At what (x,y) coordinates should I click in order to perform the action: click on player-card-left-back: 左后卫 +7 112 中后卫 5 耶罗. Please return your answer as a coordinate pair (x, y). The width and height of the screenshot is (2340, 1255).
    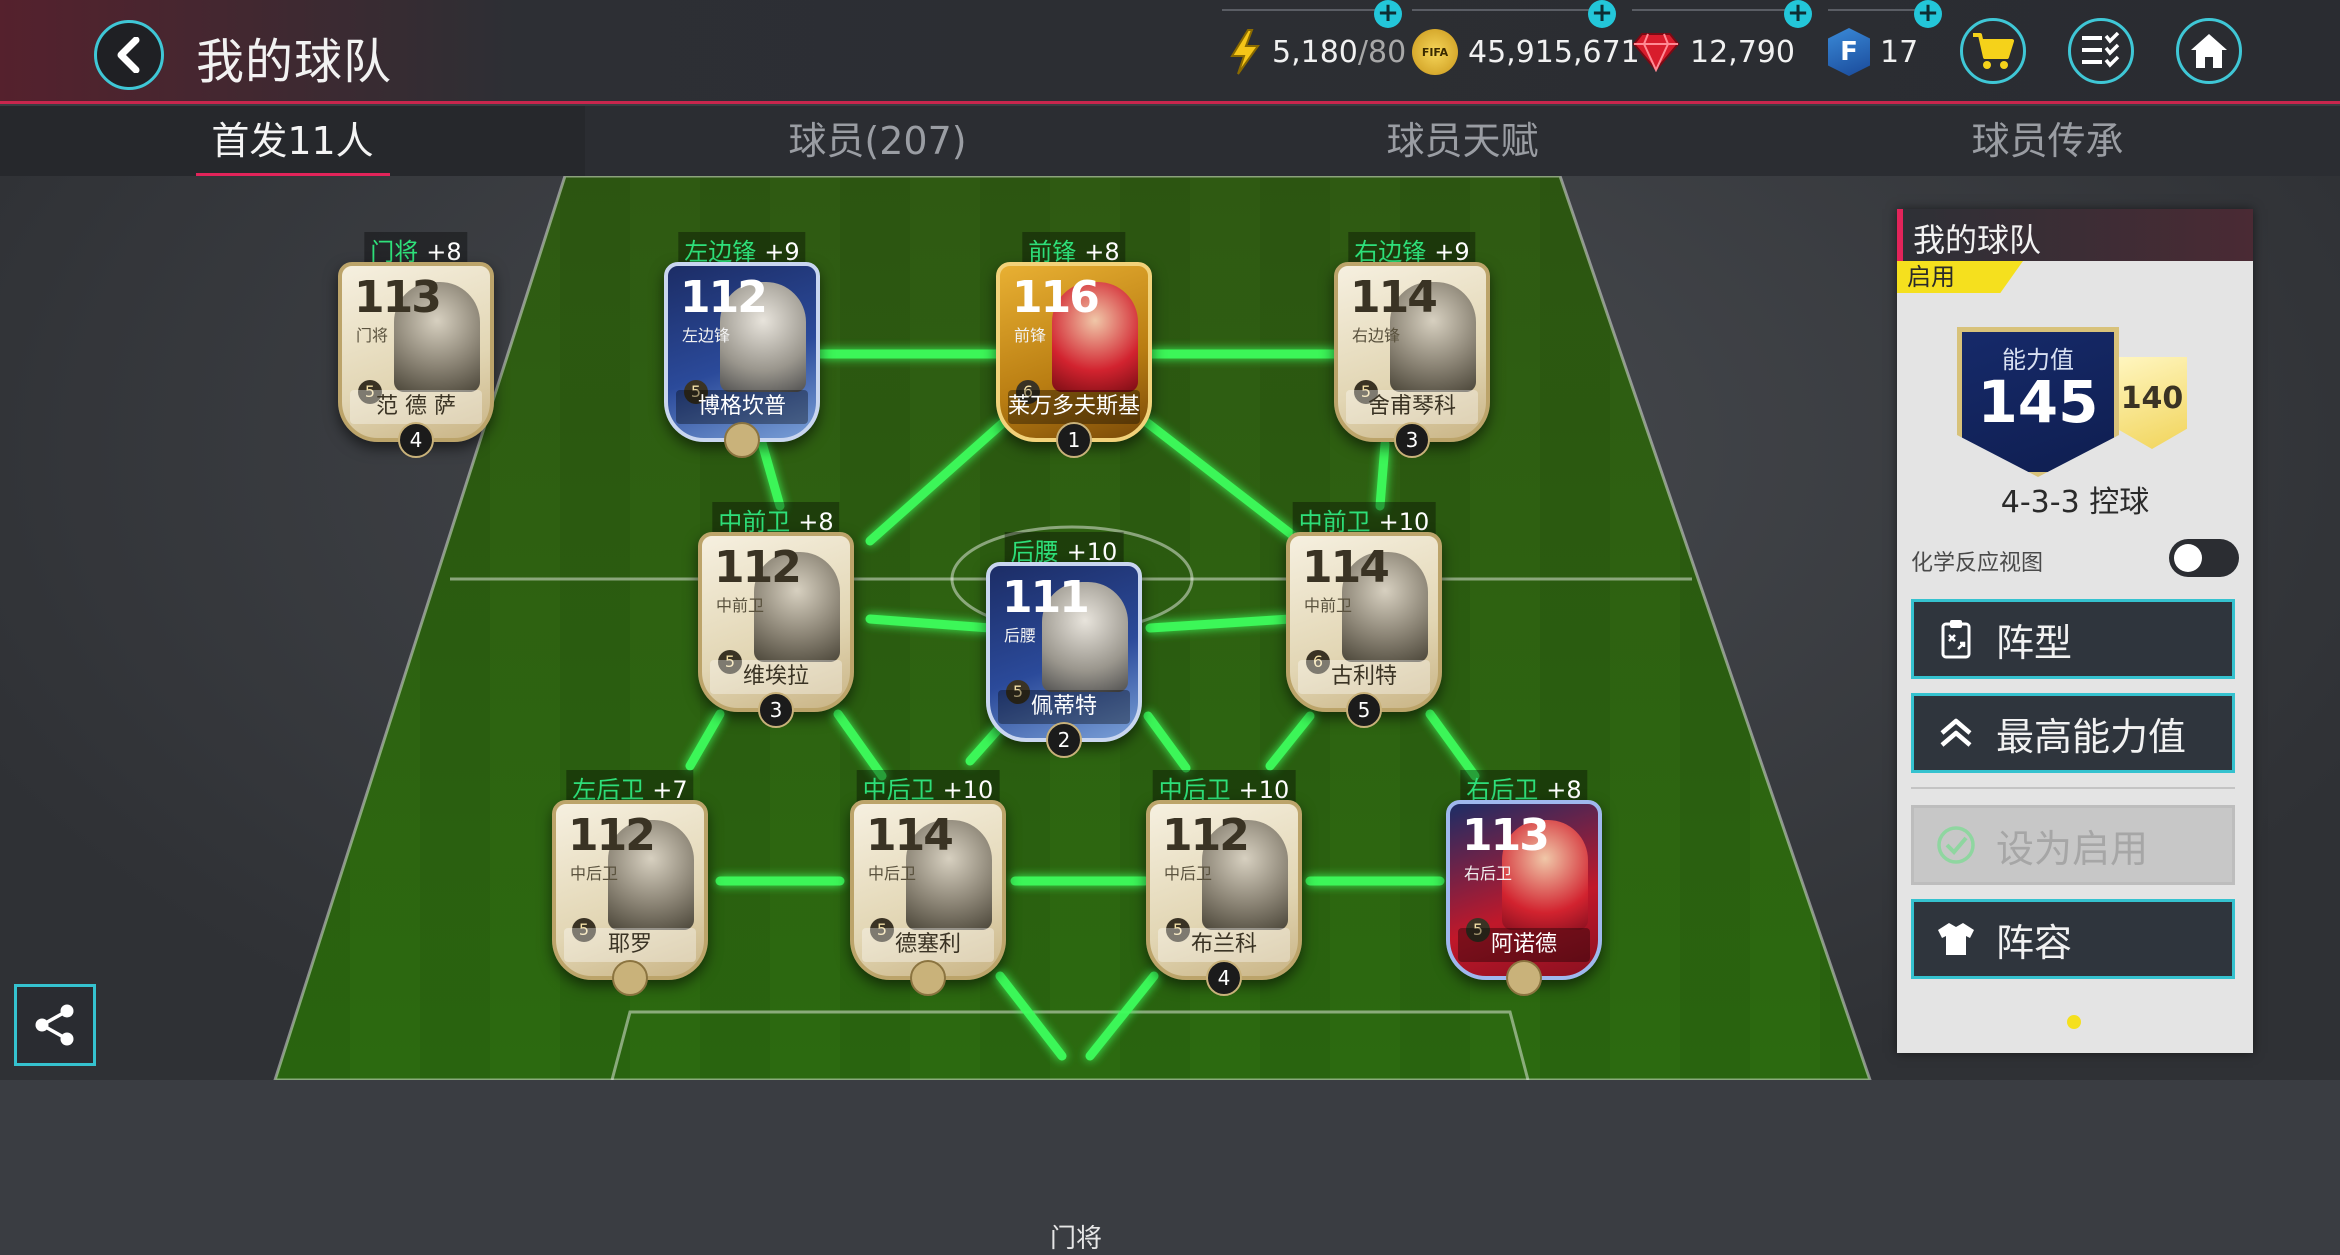
    Looking at the image, I should click on (630, 883).